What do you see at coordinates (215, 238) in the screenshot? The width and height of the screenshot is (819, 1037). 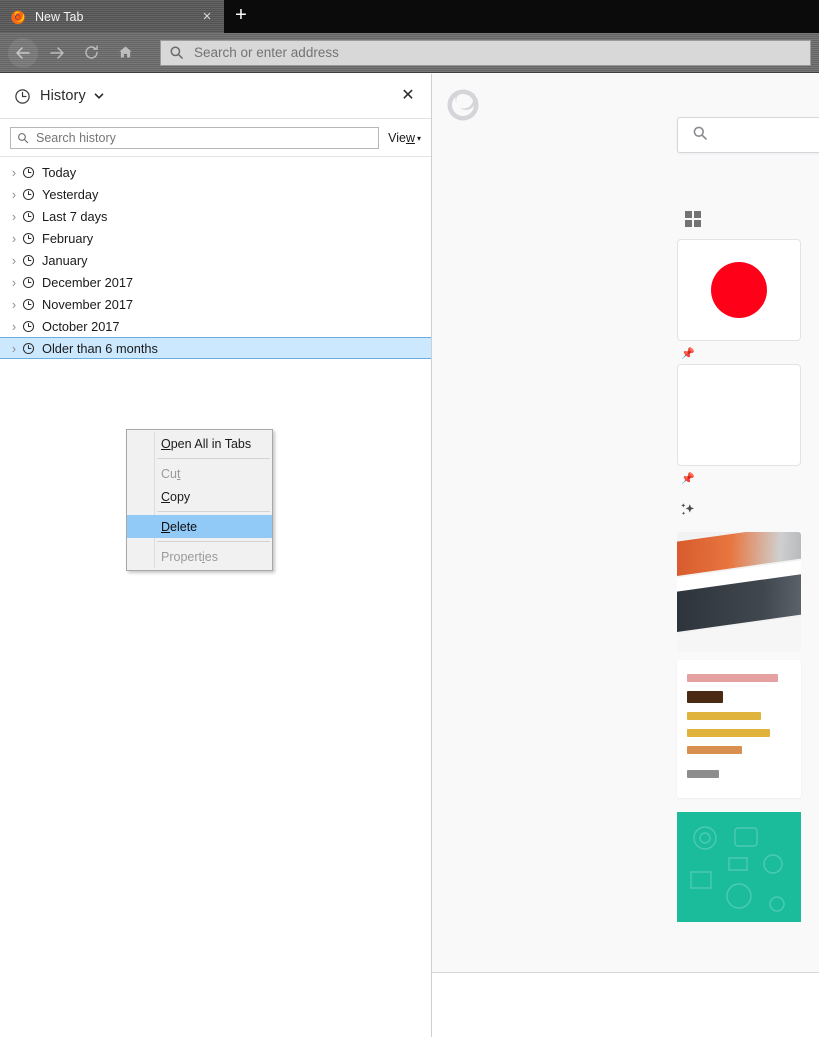 I see `history-tree-row: › February` at bounding box center [215, 238].